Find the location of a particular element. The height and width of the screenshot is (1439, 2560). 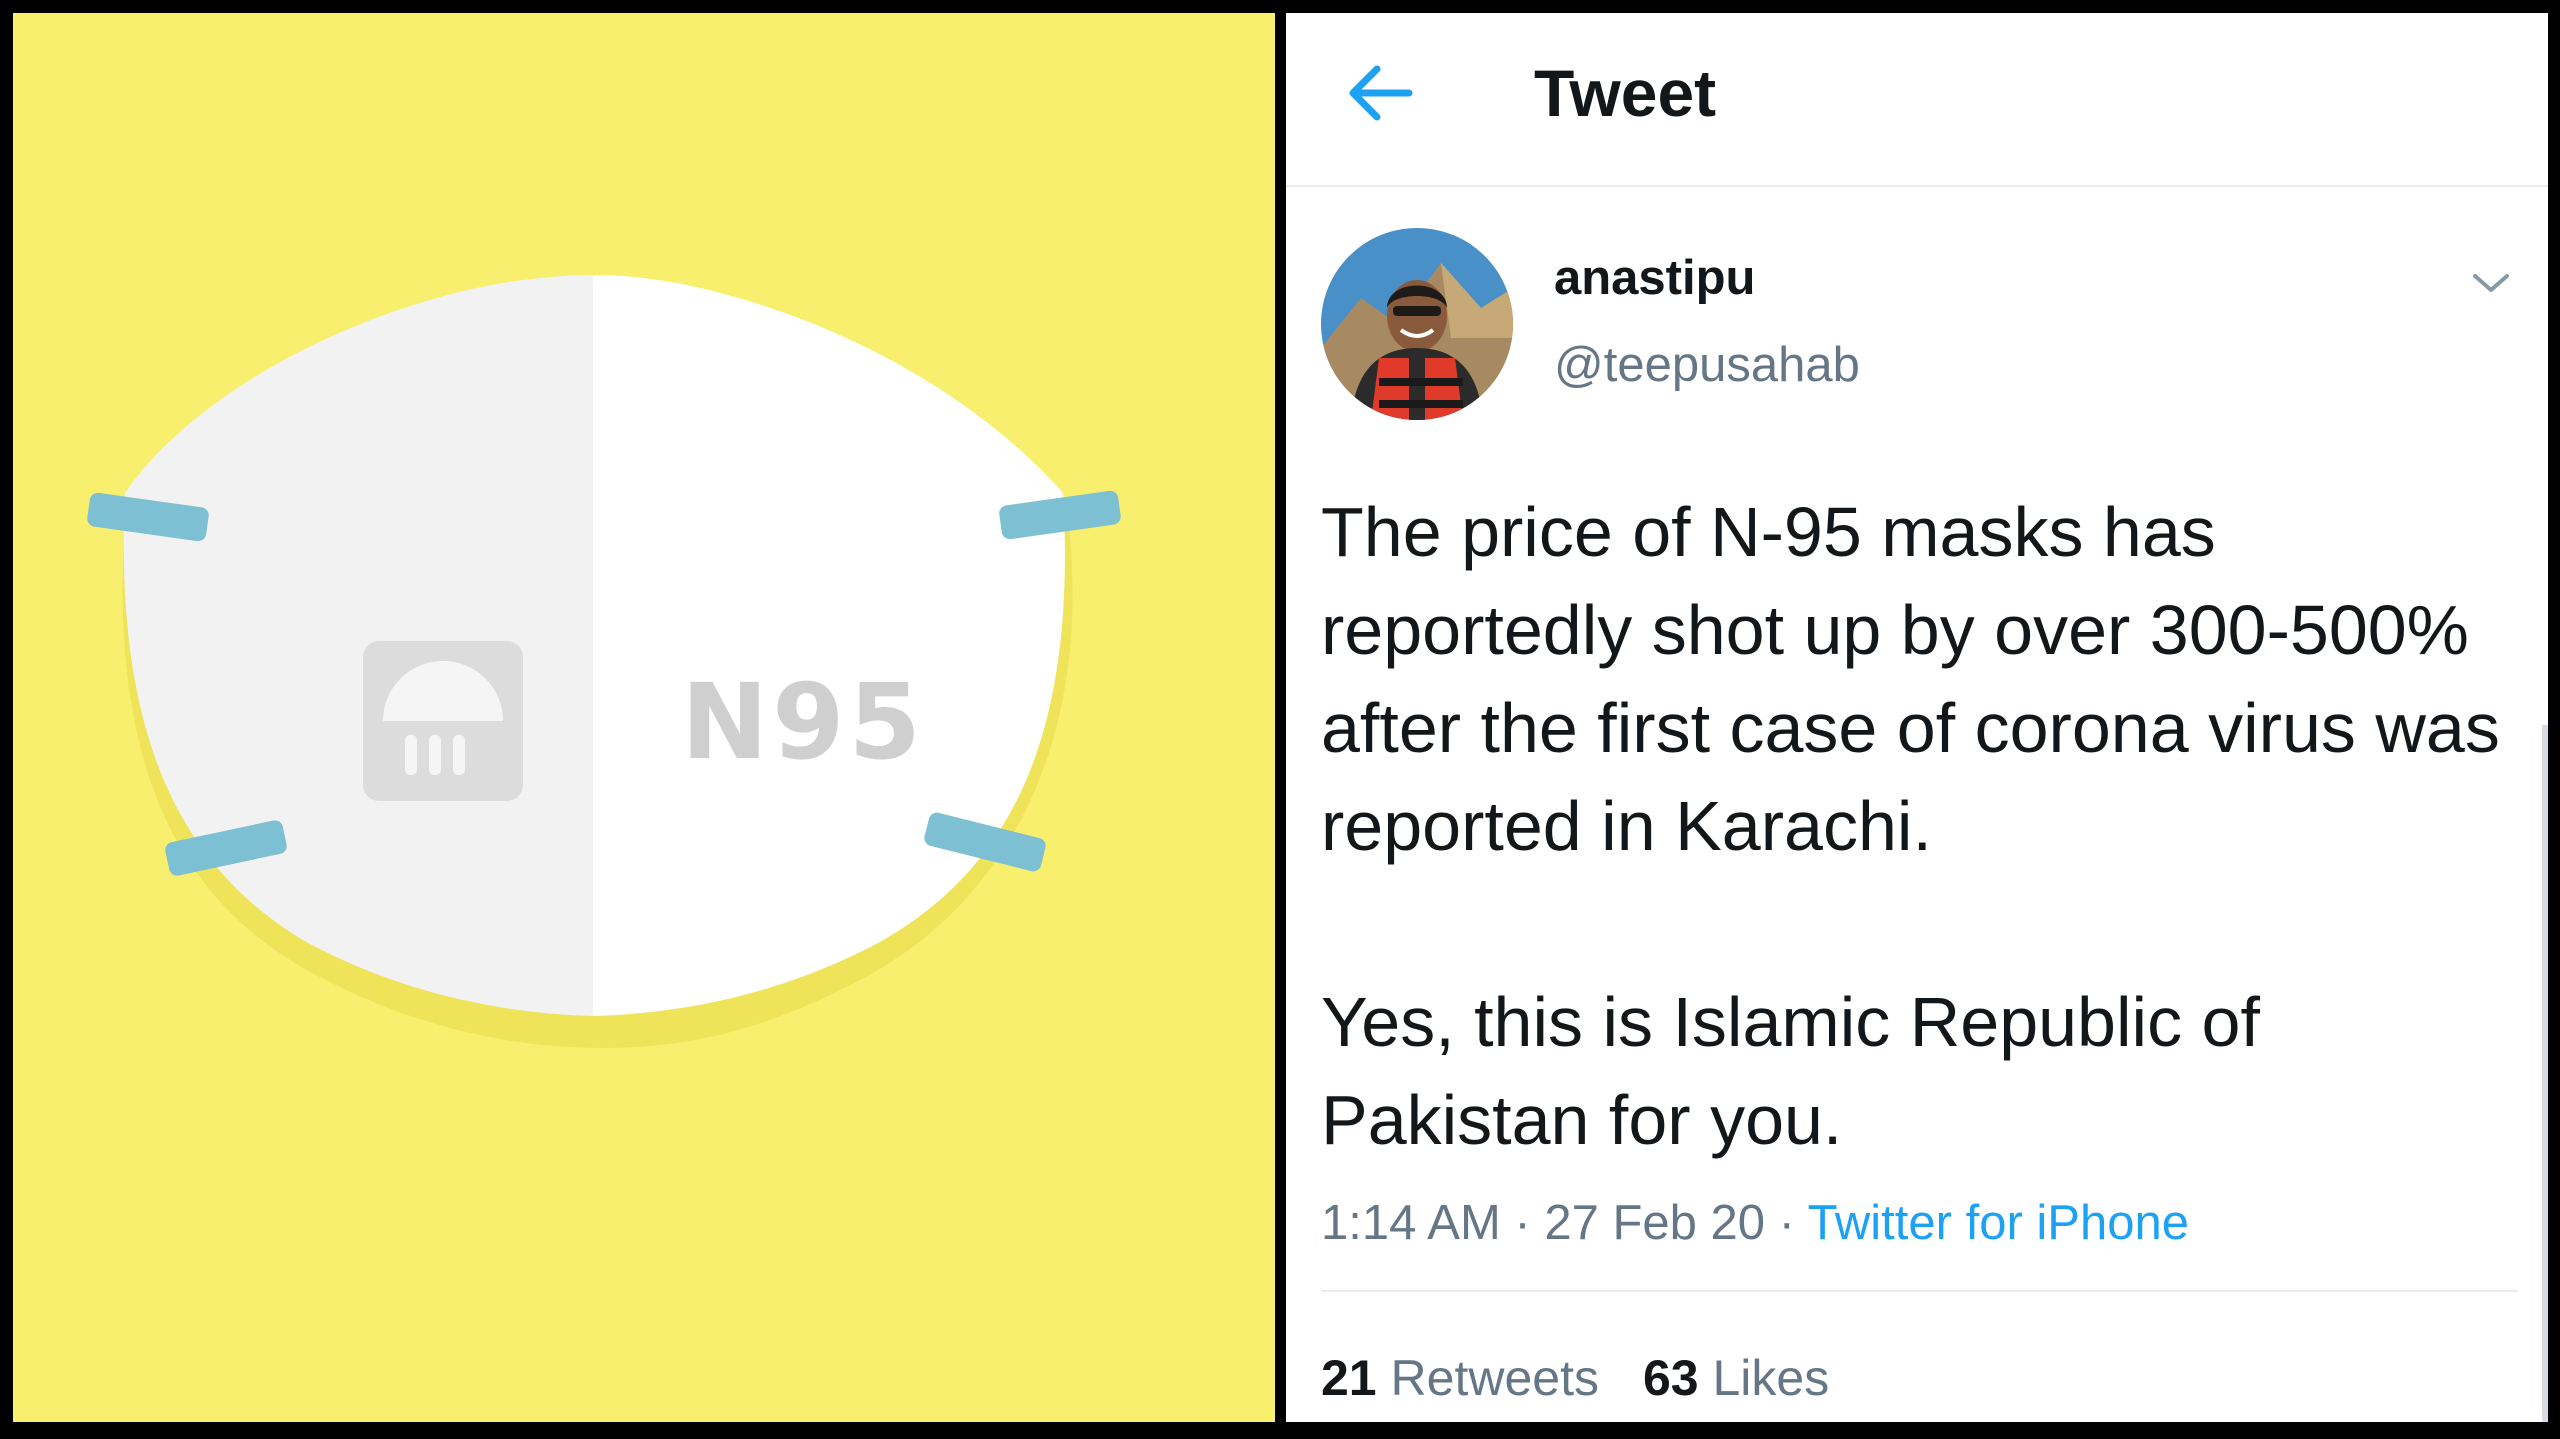

tweet-menu-button is located at coordinates (2491, 283).